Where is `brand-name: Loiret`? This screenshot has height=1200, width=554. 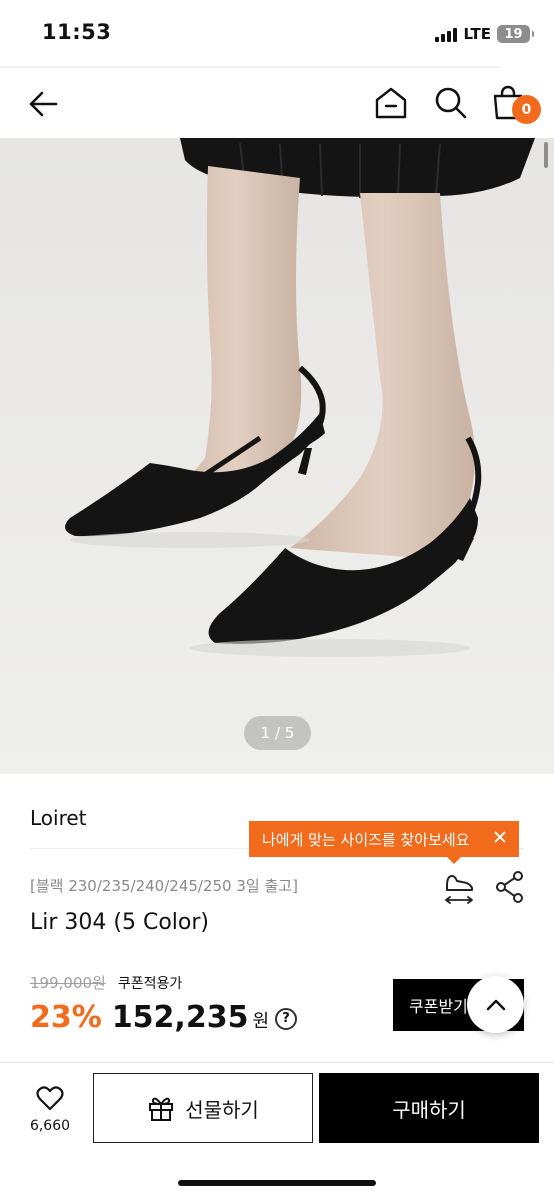 brand-name: Loiret is located at coordinates (58, 818).